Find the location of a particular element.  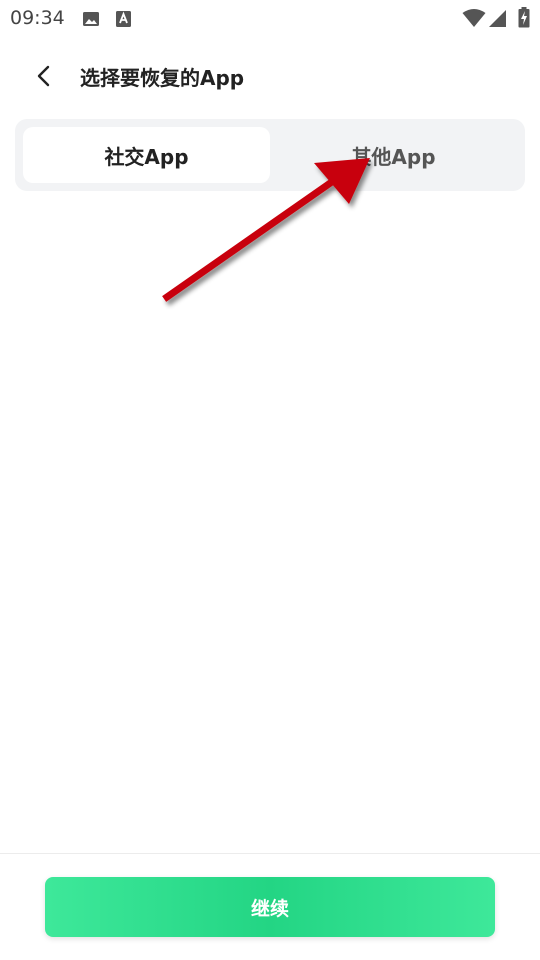

back-chevron-icon is located at coordinates (44, 78).